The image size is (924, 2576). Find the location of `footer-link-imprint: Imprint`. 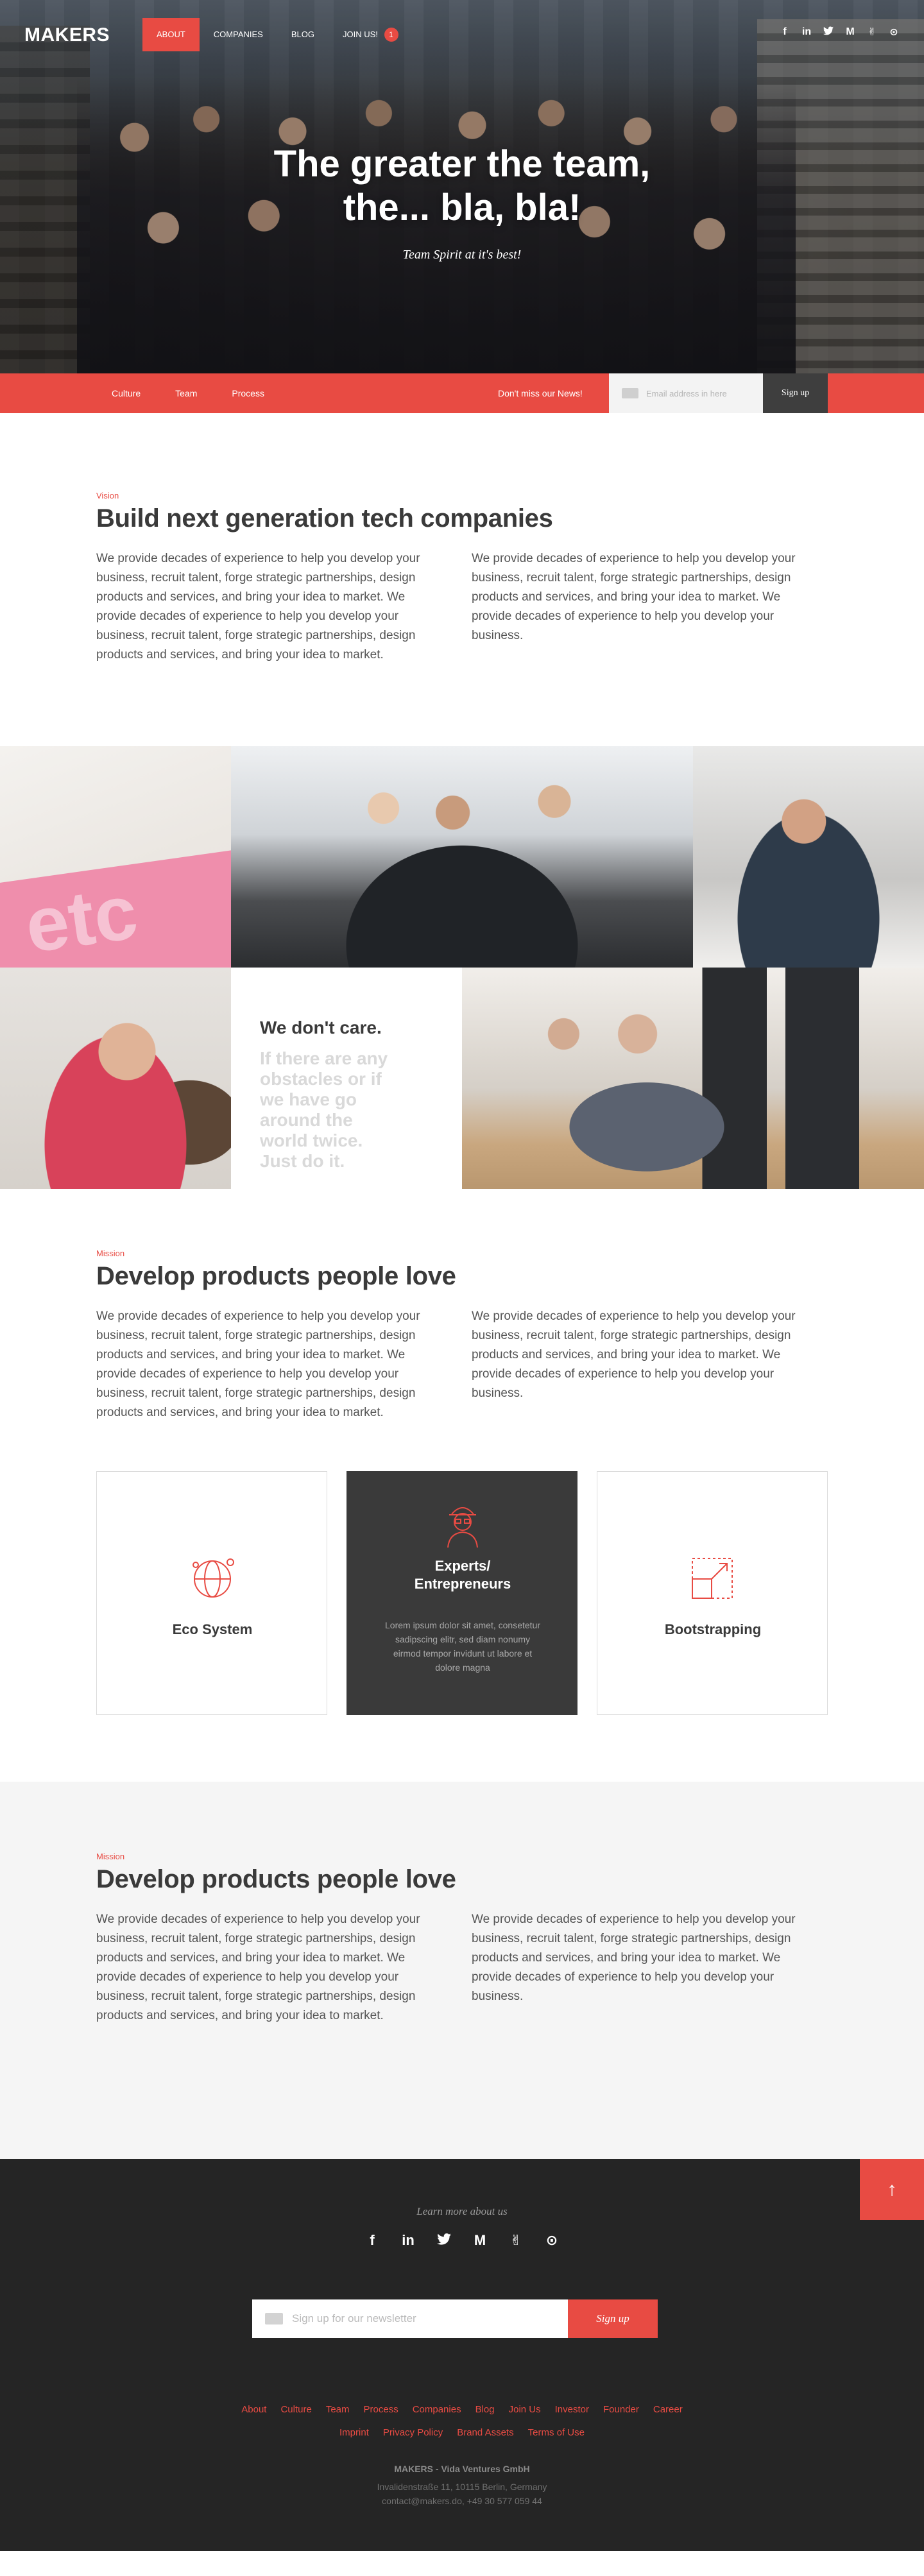

footer-link-imprint: Imprint is located at coordinates (354, 2432).